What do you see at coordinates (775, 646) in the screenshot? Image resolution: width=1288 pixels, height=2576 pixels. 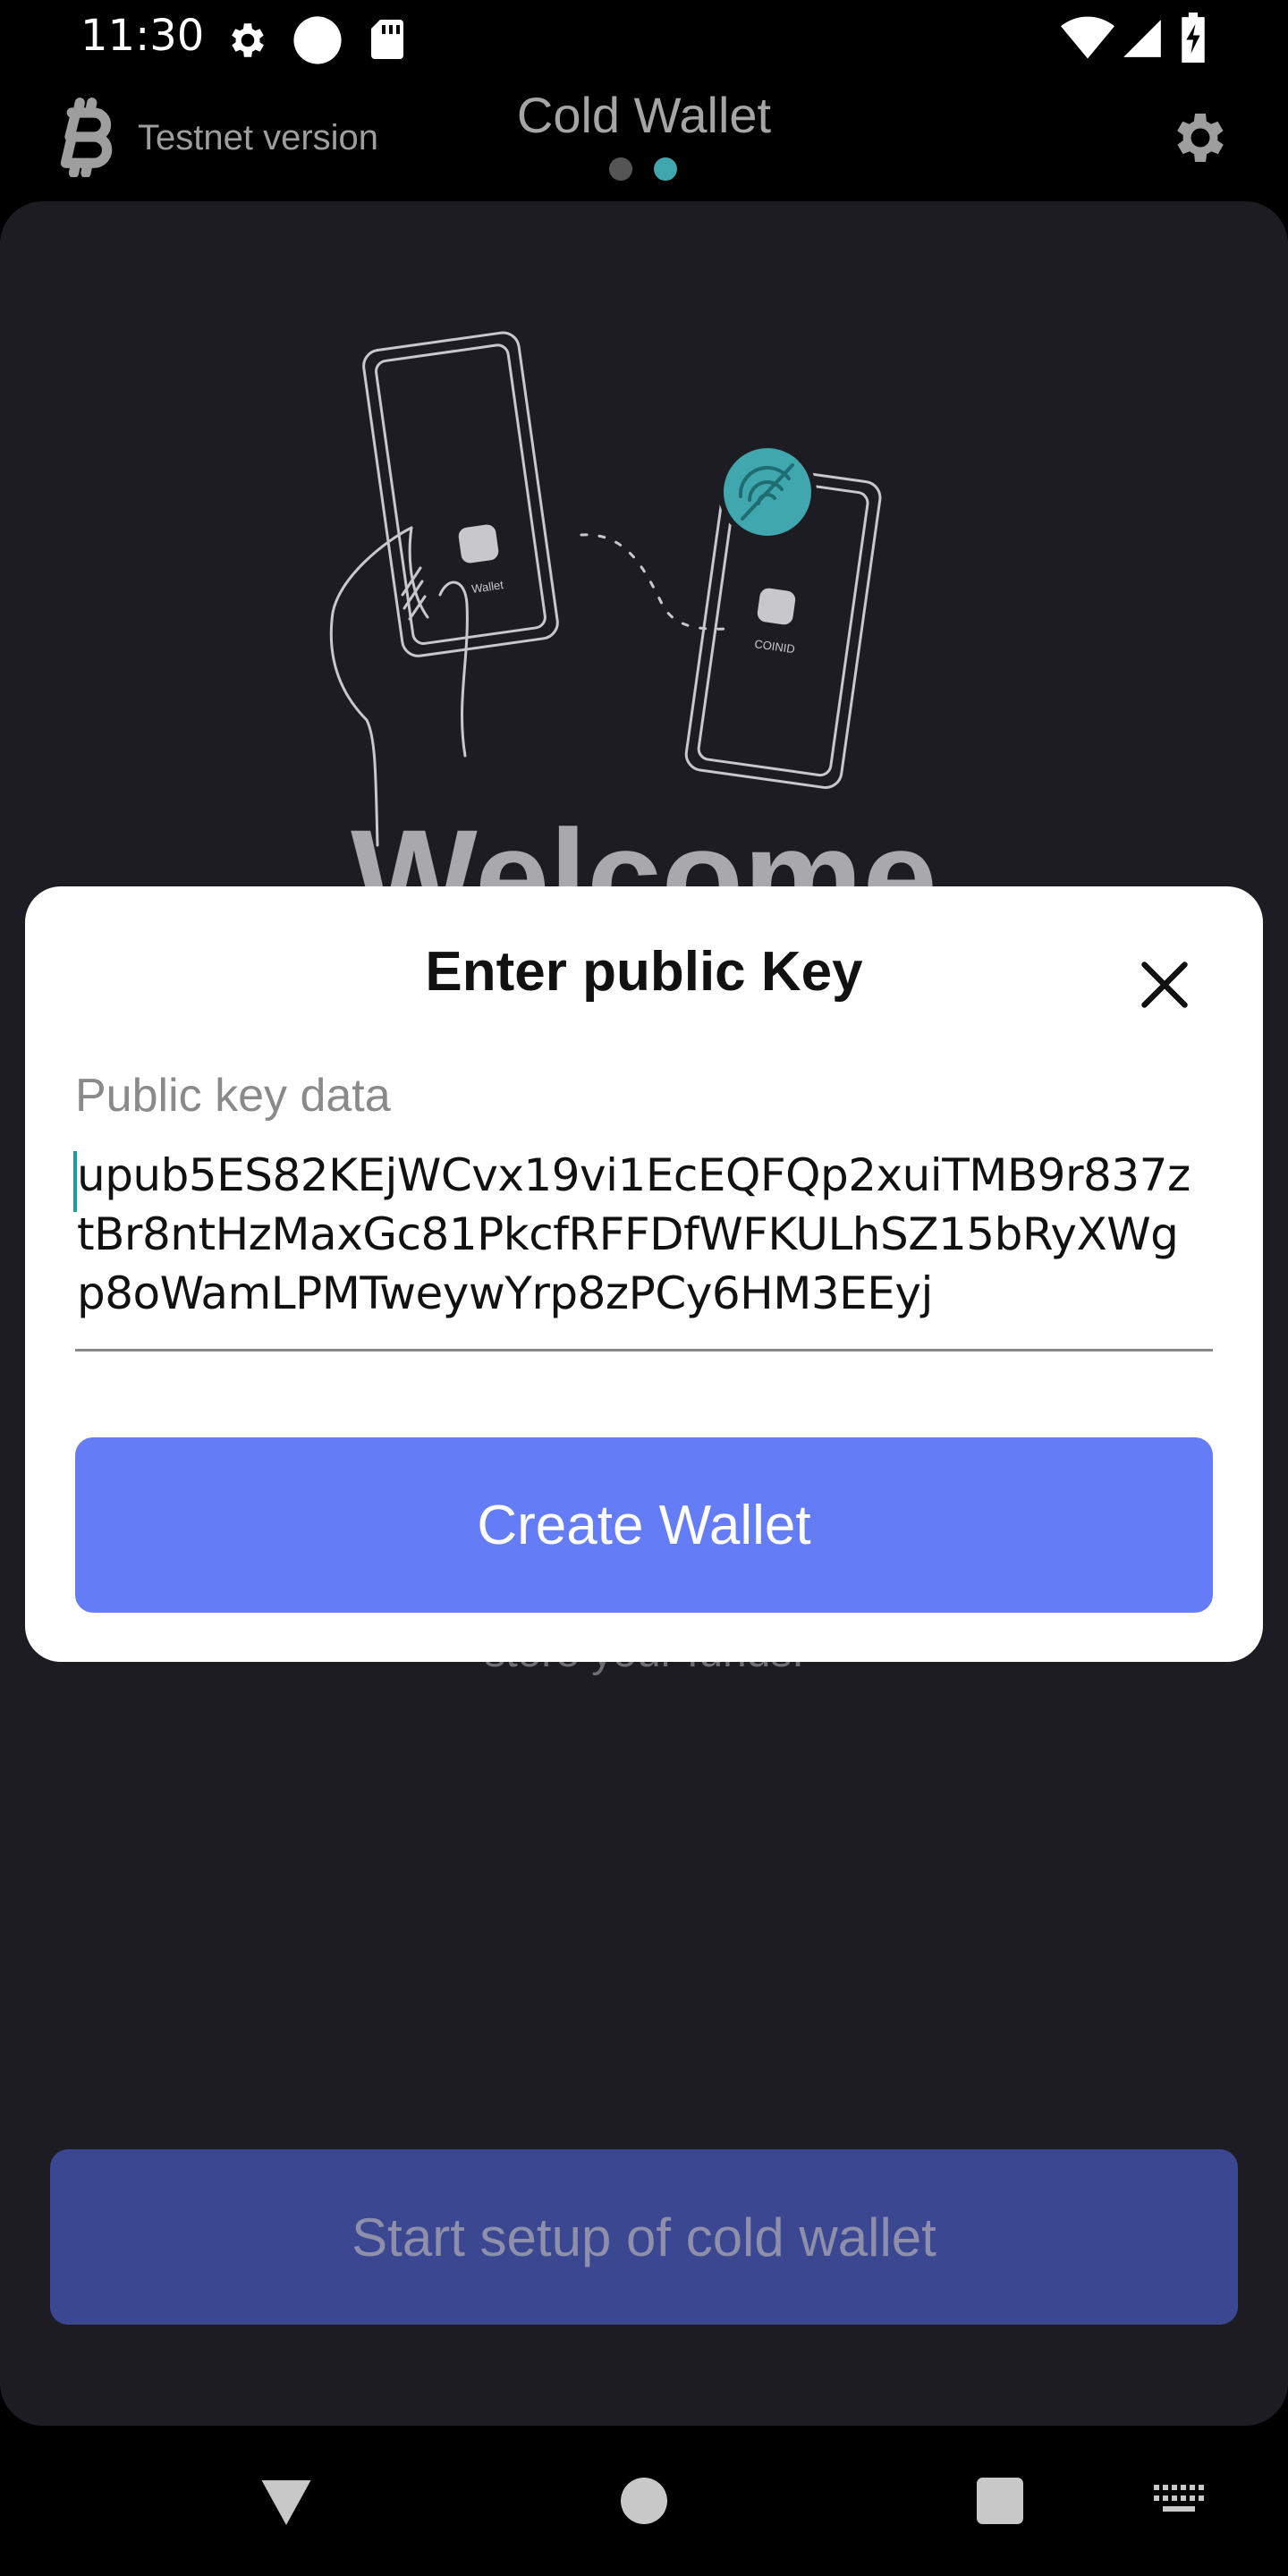 I see `right-phone-label: COINID` at bounding box center [775, 646].